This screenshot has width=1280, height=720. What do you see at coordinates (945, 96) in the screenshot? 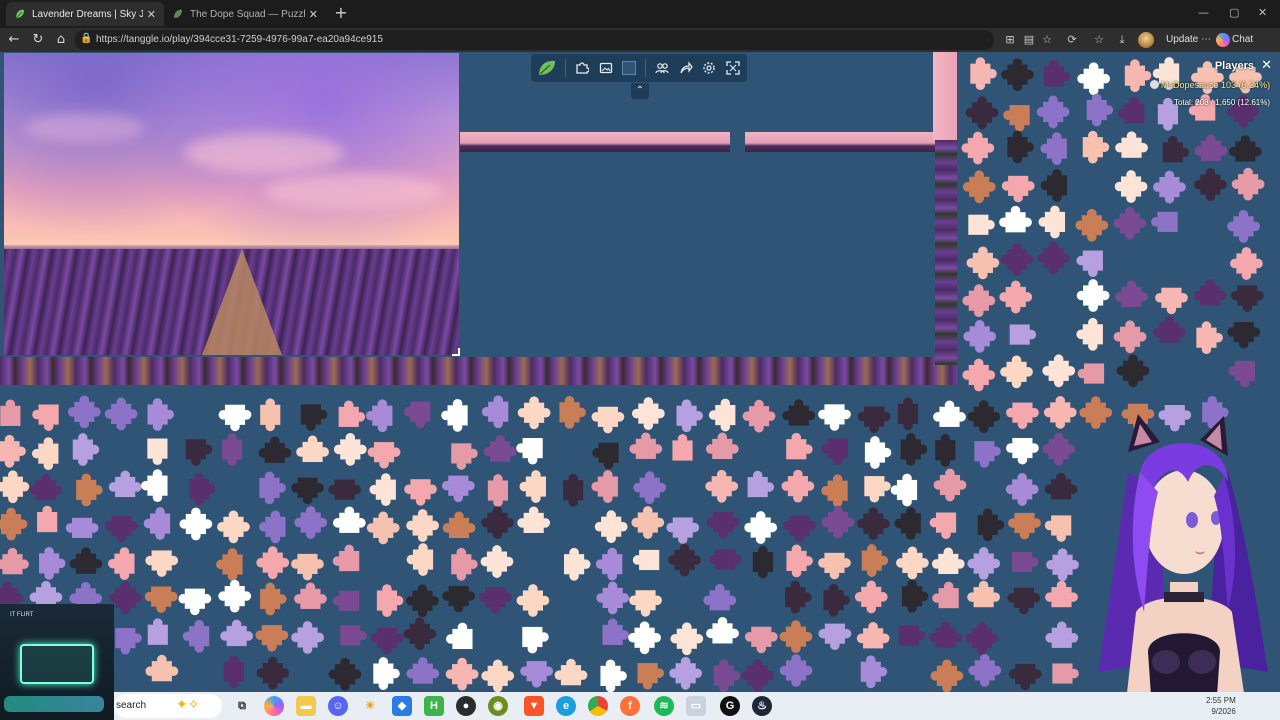
I see `assembled-right-edge-top` at bounding box center [945, 96].